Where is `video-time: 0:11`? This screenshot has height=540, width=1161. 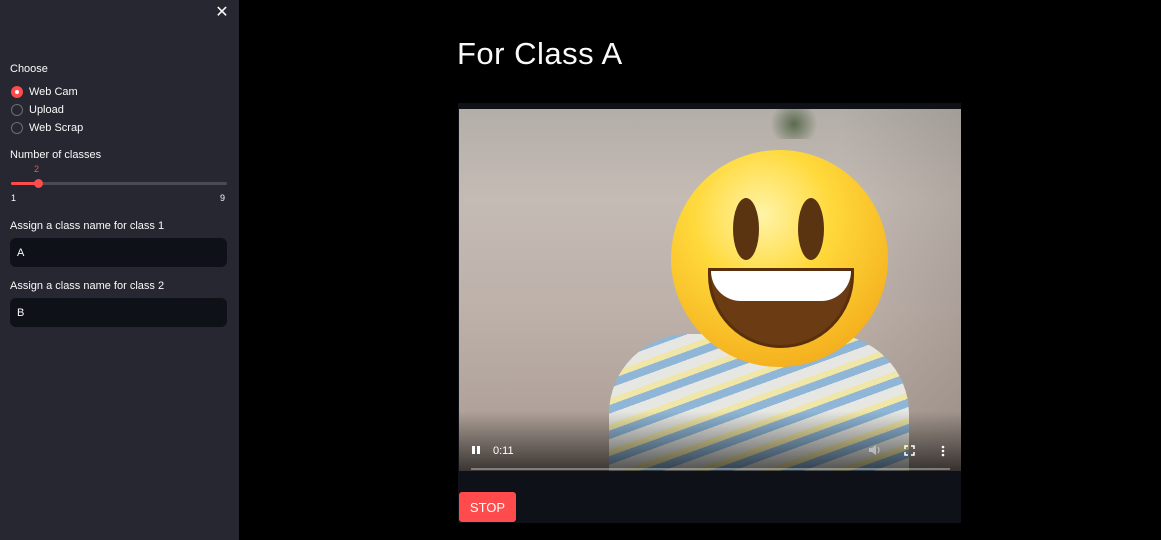
video-time: 0:11 is located at coordinates (503, 451).